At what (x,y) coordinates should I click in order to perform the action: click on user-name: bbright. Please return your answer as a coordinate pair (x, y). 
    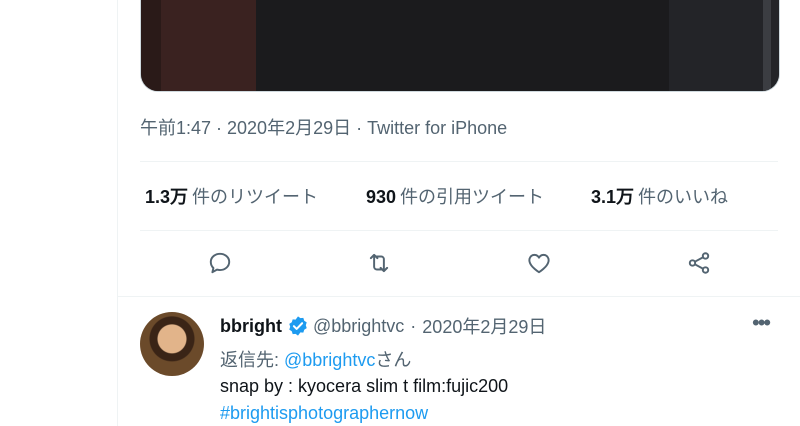
    Looking at the image, I should click on (251, 326).